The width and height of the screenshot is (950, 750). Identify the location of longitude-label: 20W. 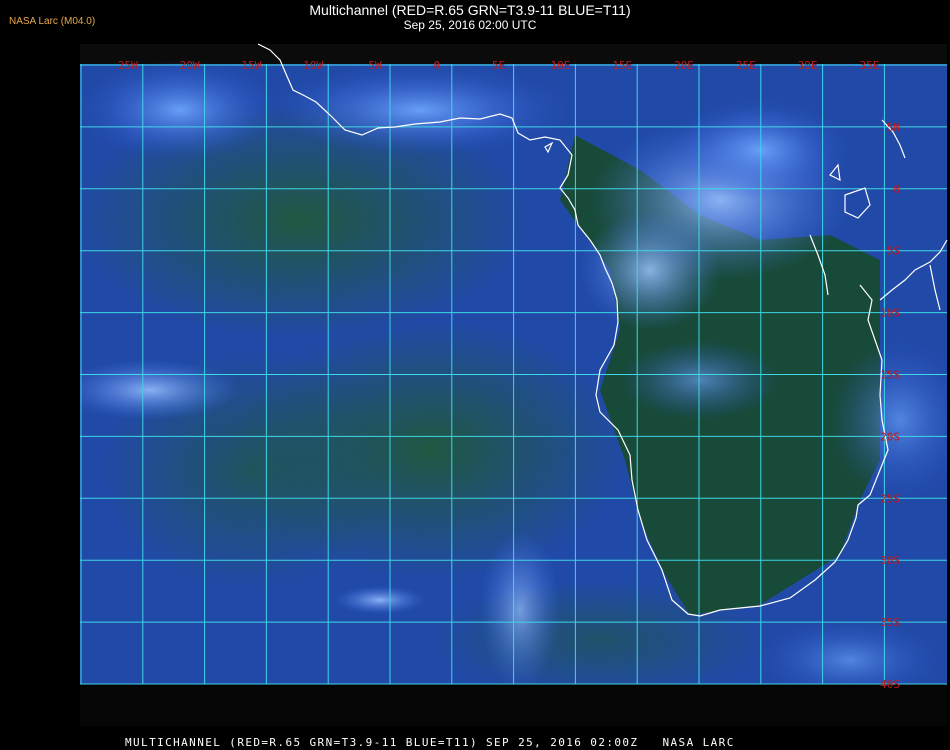
(190, 65).